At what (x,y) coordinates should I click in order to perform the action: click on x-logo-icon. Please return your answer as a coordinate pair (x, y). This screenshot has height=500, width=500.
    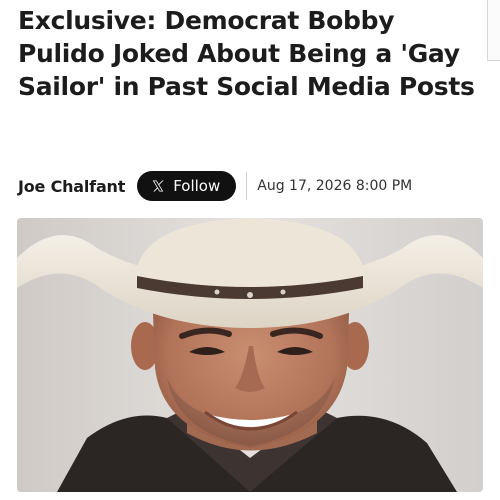
    Looking at the image, I should click on (158, 186).